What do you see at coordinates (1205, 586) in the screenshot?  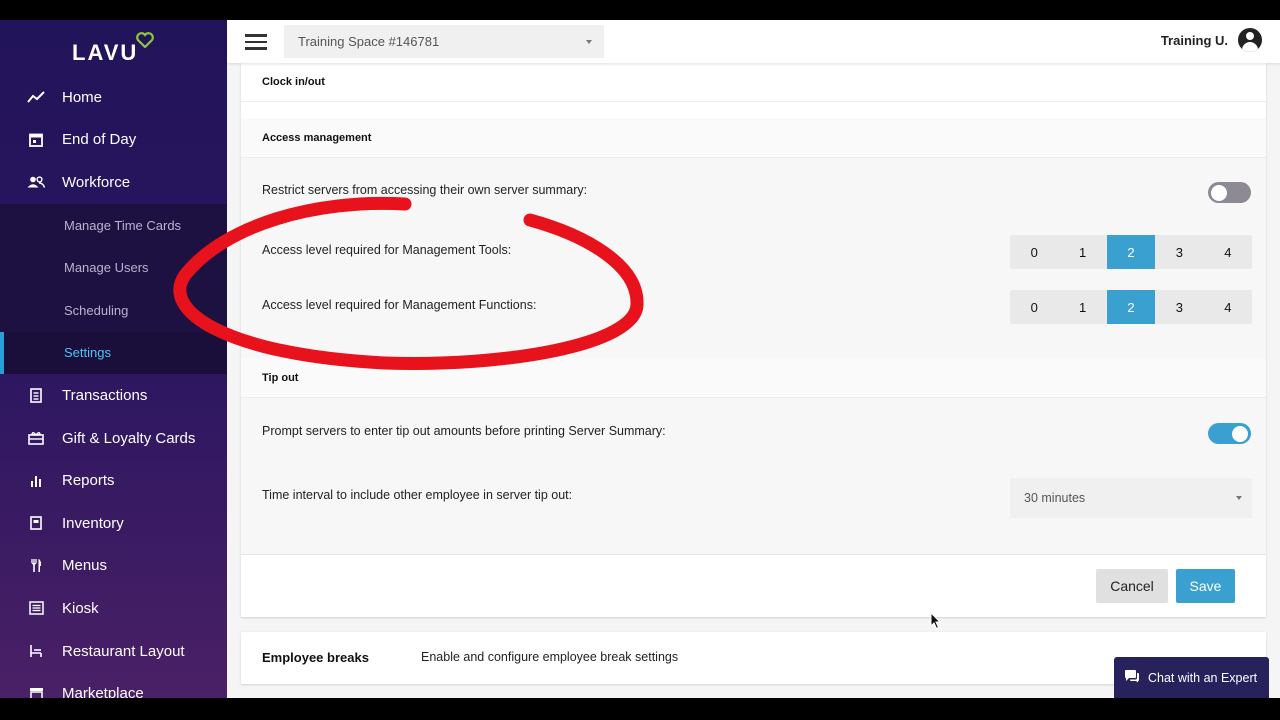 I see `save-button: Save` at bounding box center [1205, 586].